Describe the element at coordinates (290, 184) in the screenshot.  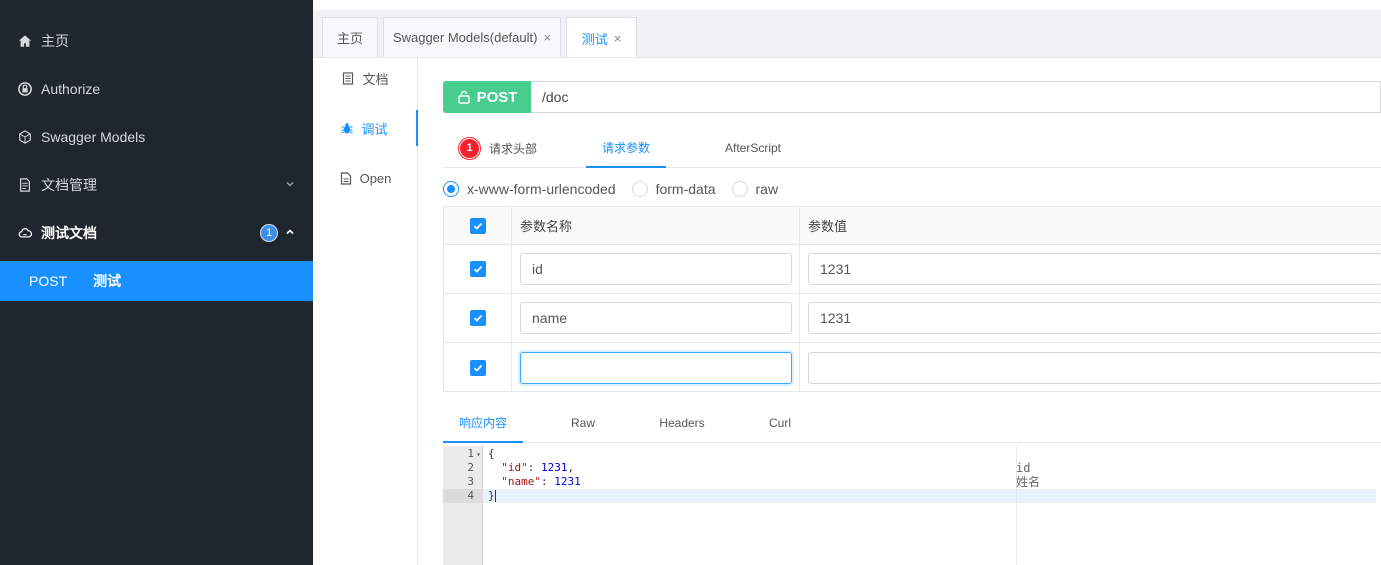
I see `chevron-down-icon` at that location.